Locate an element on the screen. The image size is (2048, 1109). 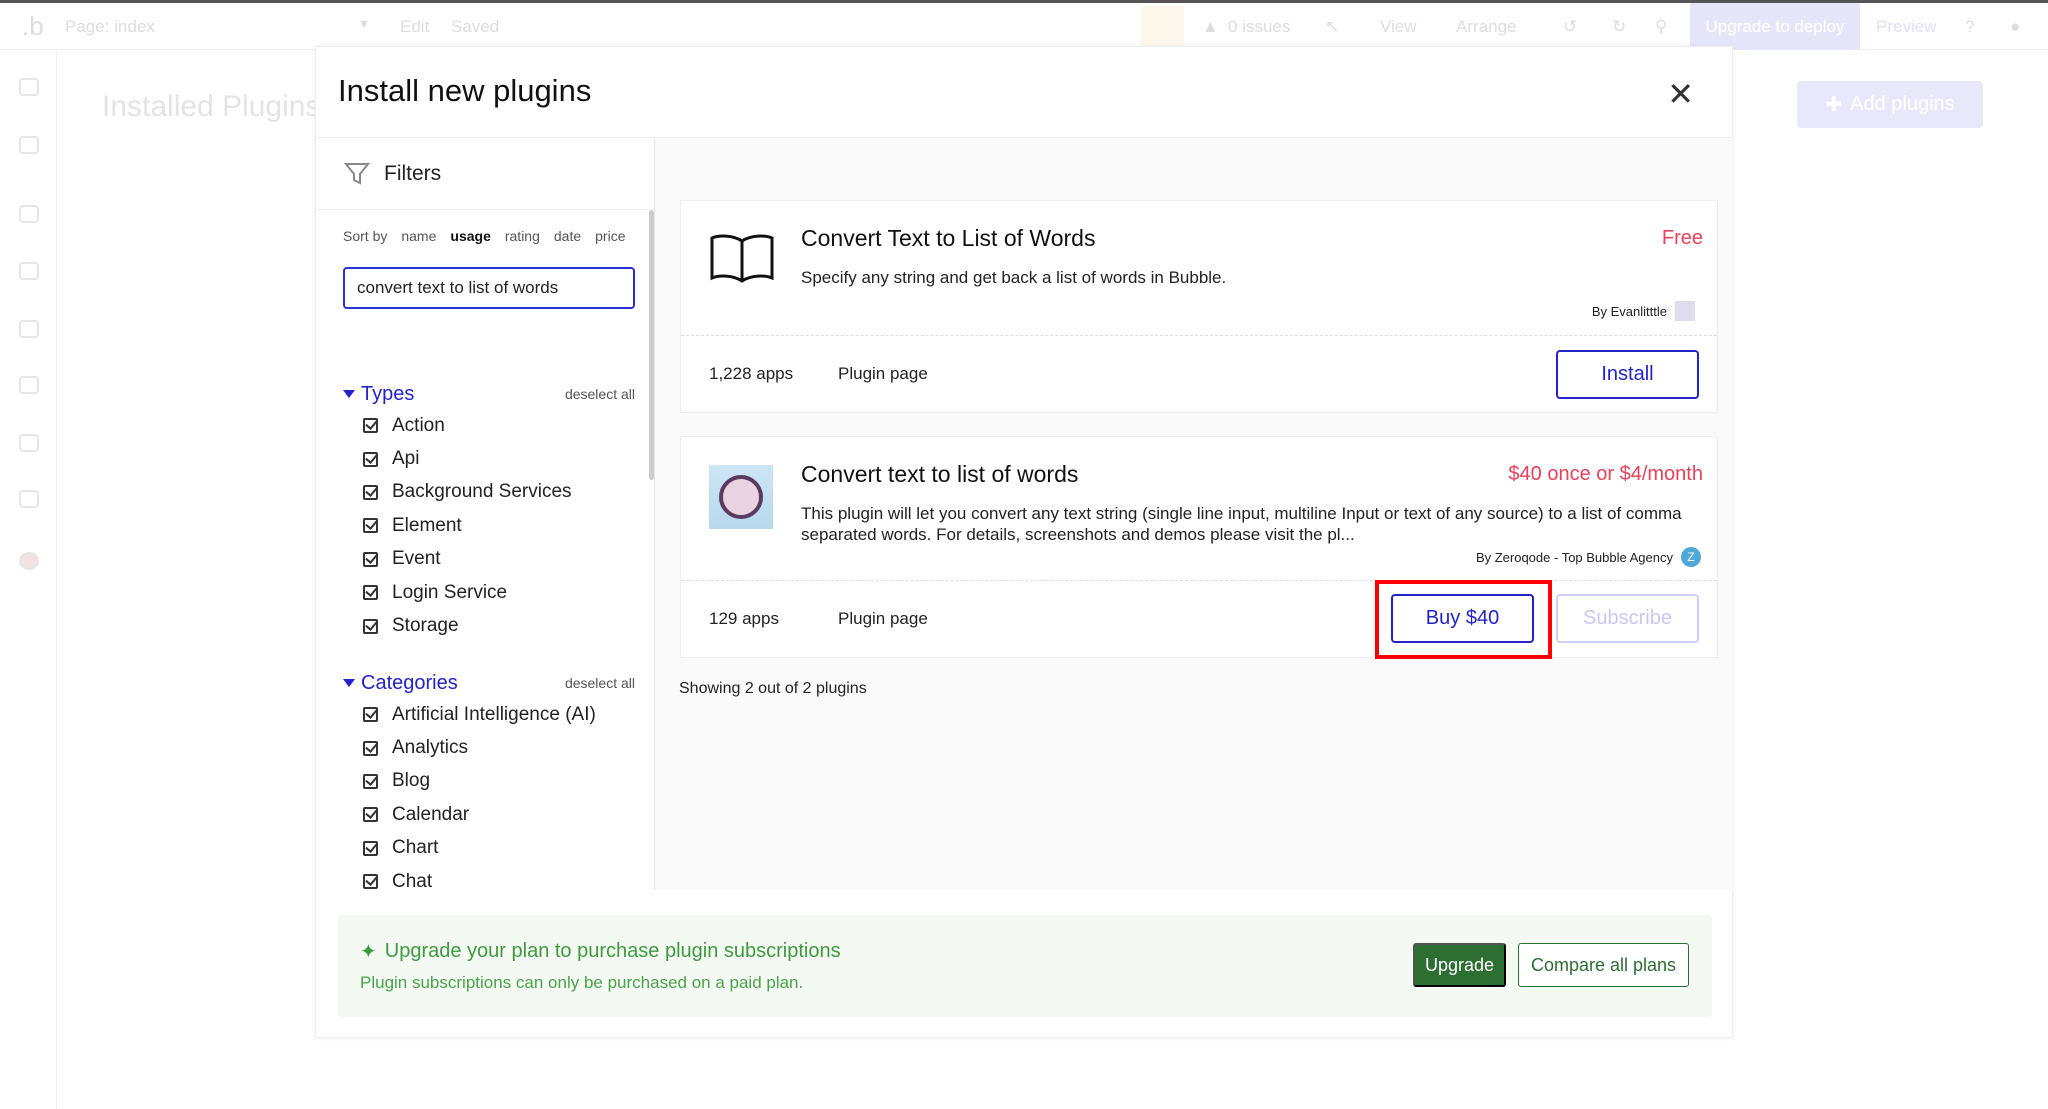
filter-option: Api is located at coordinates (489, 458).